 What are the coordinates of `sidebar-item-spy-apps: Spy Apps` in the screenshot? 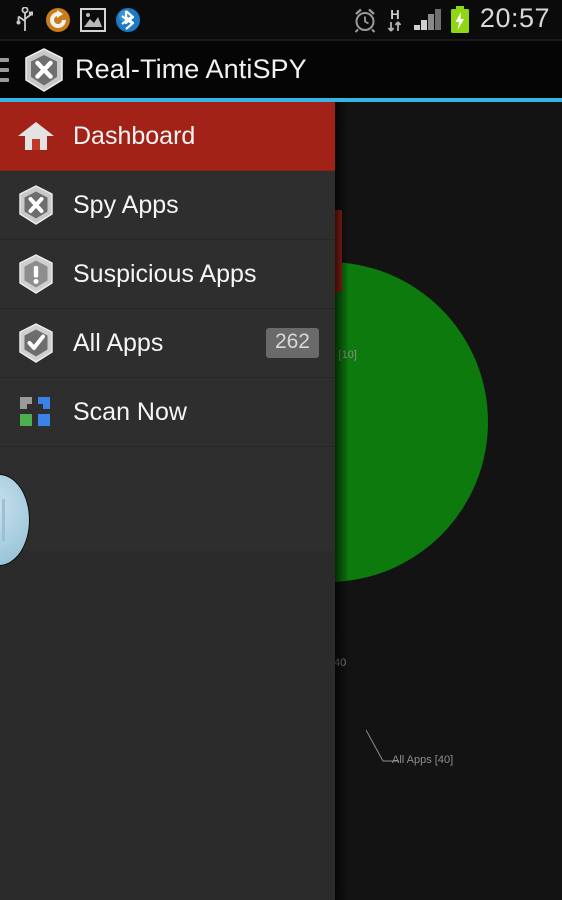 It's located at (167, 205).